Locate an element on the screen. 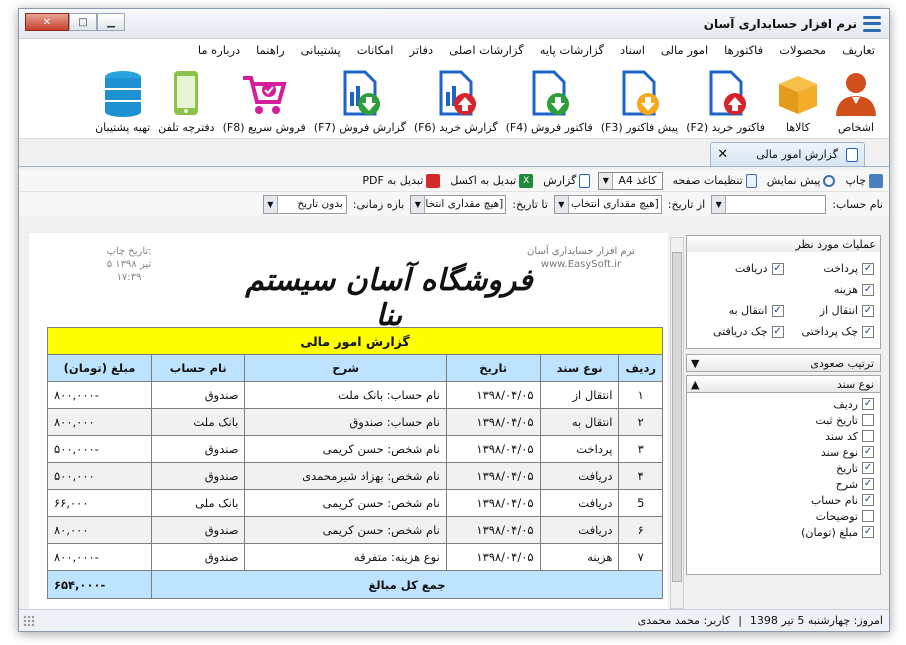  close-window-button: ✕ is located at coordinates (47, 22).